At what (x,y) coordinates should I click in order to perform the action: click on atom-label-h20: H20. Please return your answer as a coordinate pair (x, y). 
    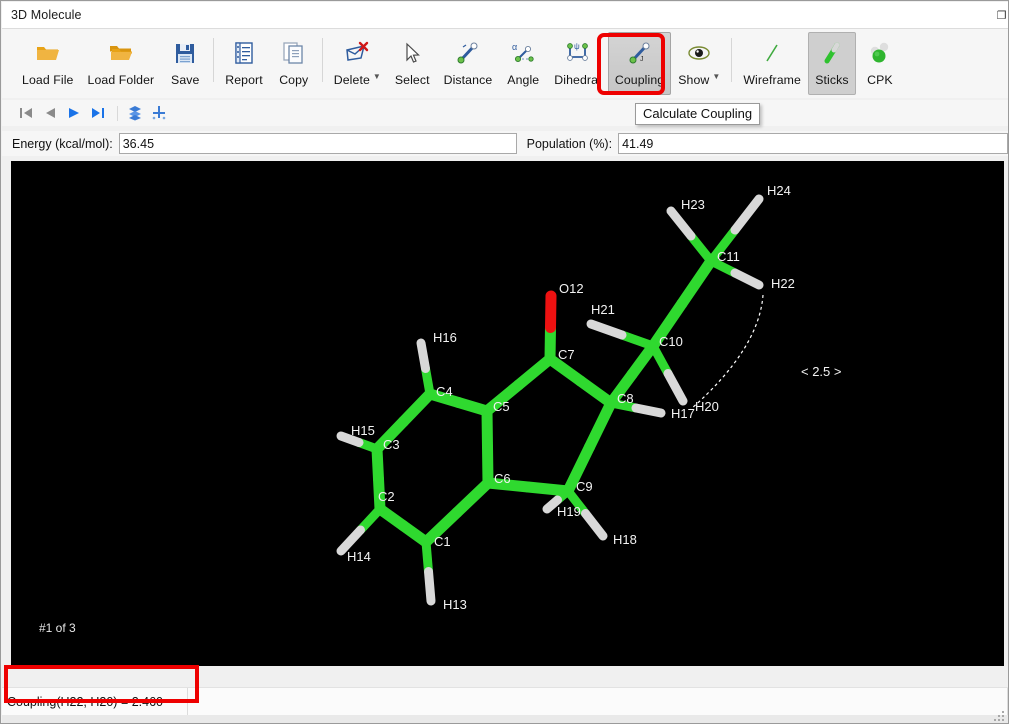
    Looking at the image, I should click on (707, 406).